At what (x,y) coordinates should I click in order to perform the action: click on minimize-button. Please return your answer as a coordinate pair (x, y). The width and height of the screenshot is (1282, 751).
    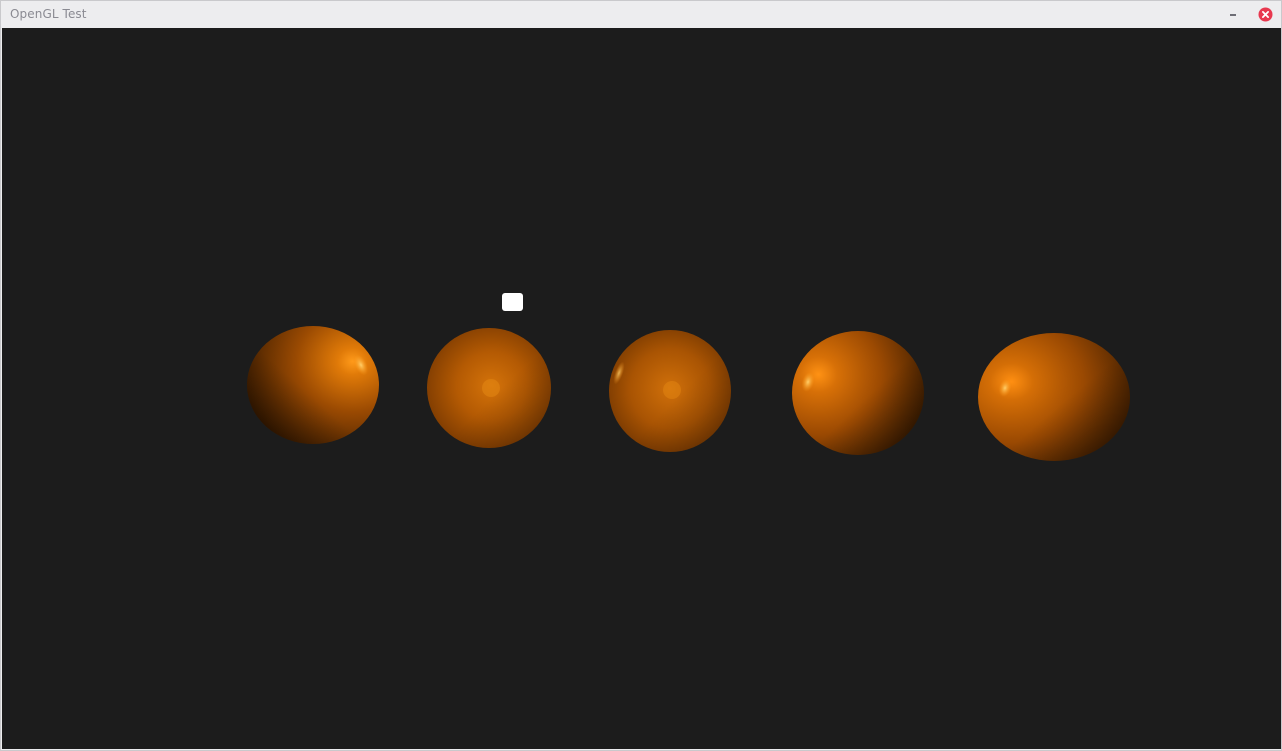
    Looking at the image, I should click on (1233, 15).